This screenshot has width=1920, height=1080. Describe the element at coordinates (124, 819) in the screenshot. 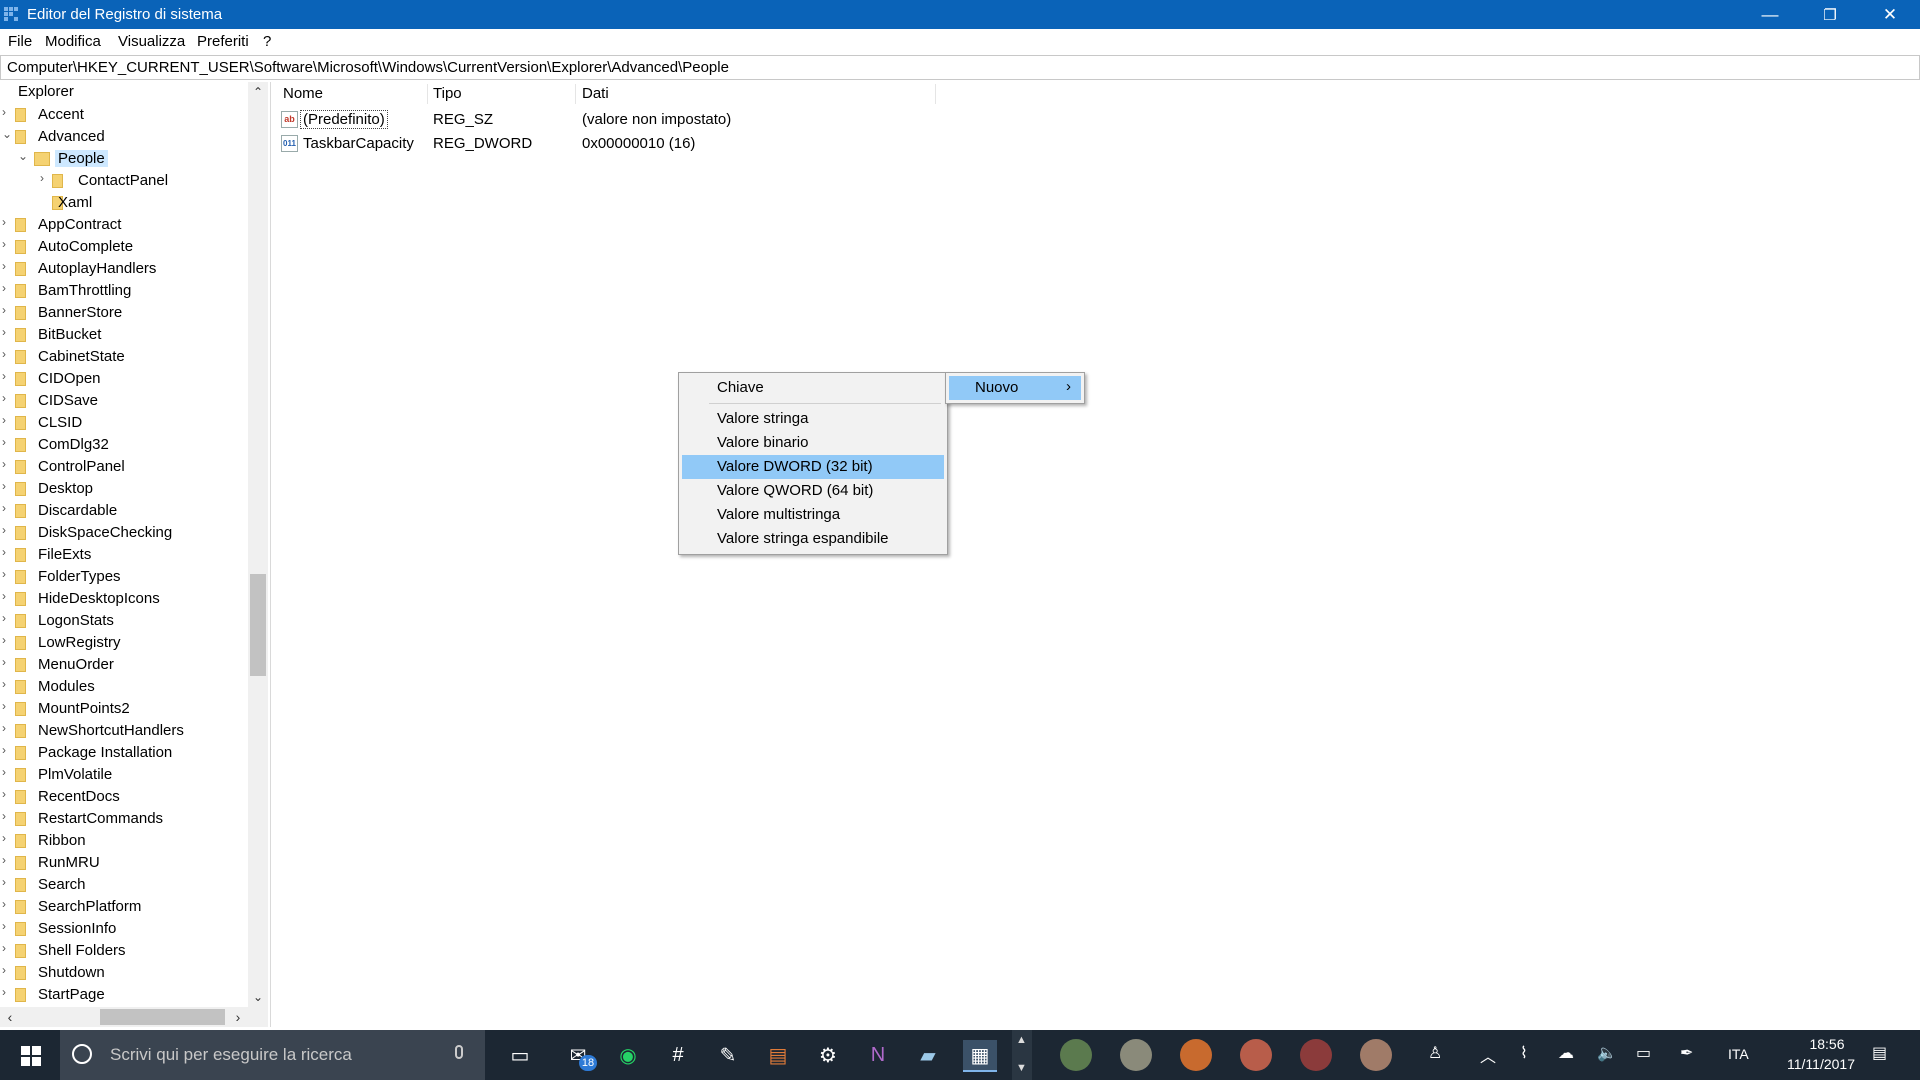

I see `tree-item-restartcommands: › RestartCommands` at that location.